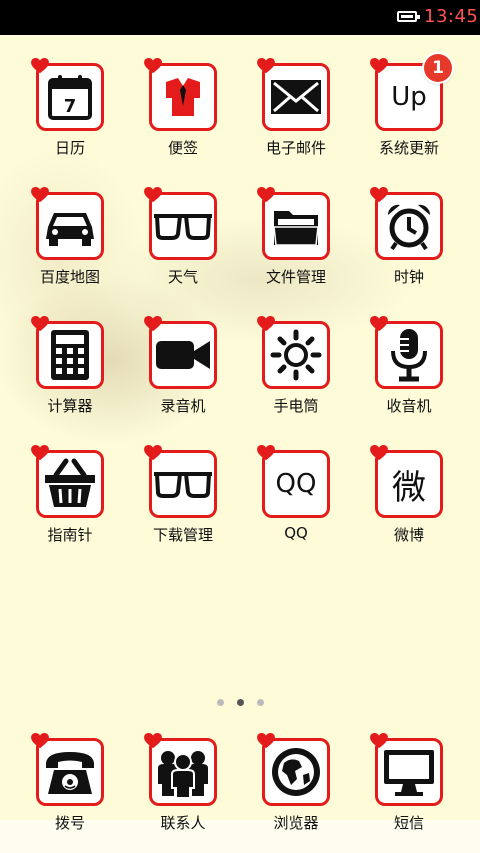  Describe the element at coordinates (70, 535) in the screenshot. I see `app-label: 指南针` at that location.